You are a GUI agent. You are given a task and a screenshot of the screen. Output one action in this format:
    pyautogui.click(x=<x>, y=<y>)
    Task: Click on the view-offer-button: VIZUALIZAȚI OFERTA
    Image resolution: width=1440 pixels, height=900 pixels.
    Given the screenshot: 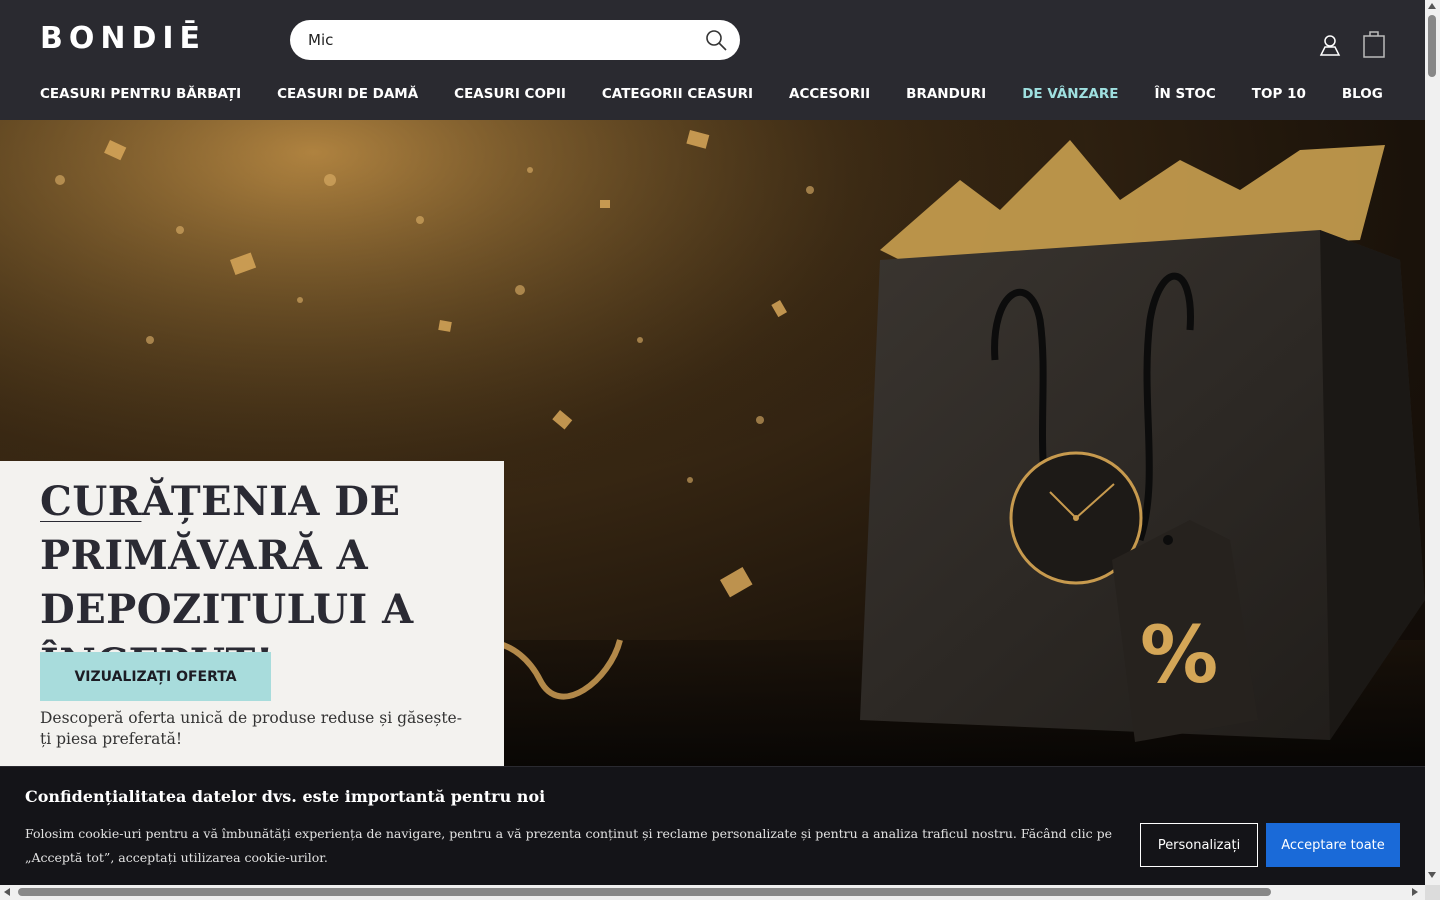 What is the action you would take?
    pyautogui.click(x=155, y=676)
    